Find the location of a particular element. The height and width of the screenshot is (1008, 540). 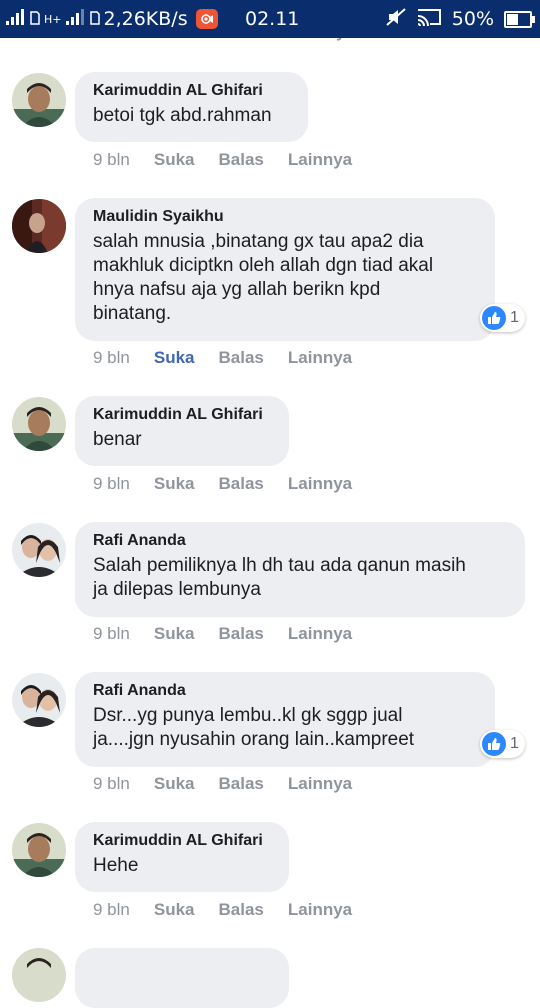

comment-bubble is located at coordinates (182, 978).